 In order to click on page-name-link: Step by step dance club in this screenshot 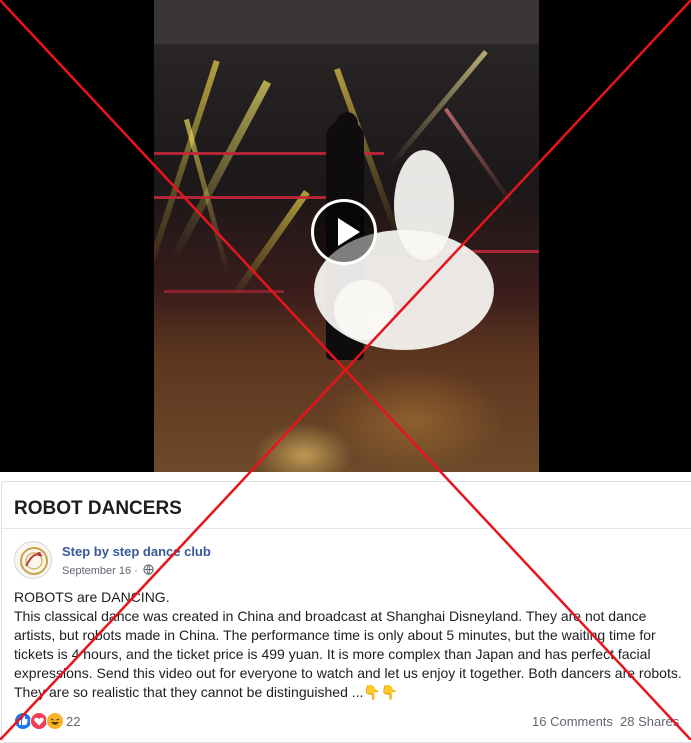, I will do `click(136, 551)`.